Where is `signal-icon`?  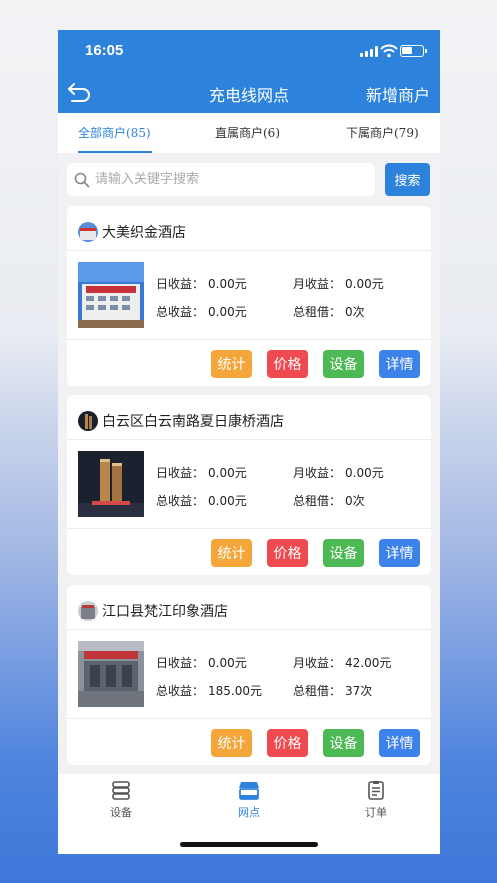 signal-icon is located at coordinates (369, 51).